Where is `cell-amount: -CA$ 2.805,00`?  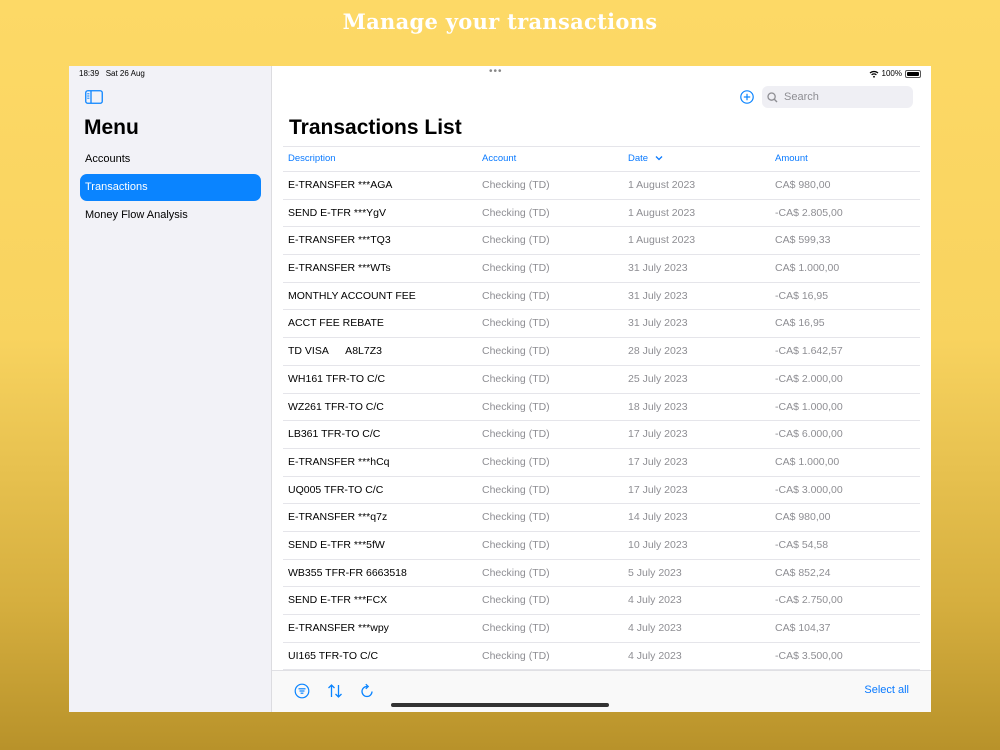 cell-amount: -CA$ 2.805,00 is located at coordinates (809, 212).